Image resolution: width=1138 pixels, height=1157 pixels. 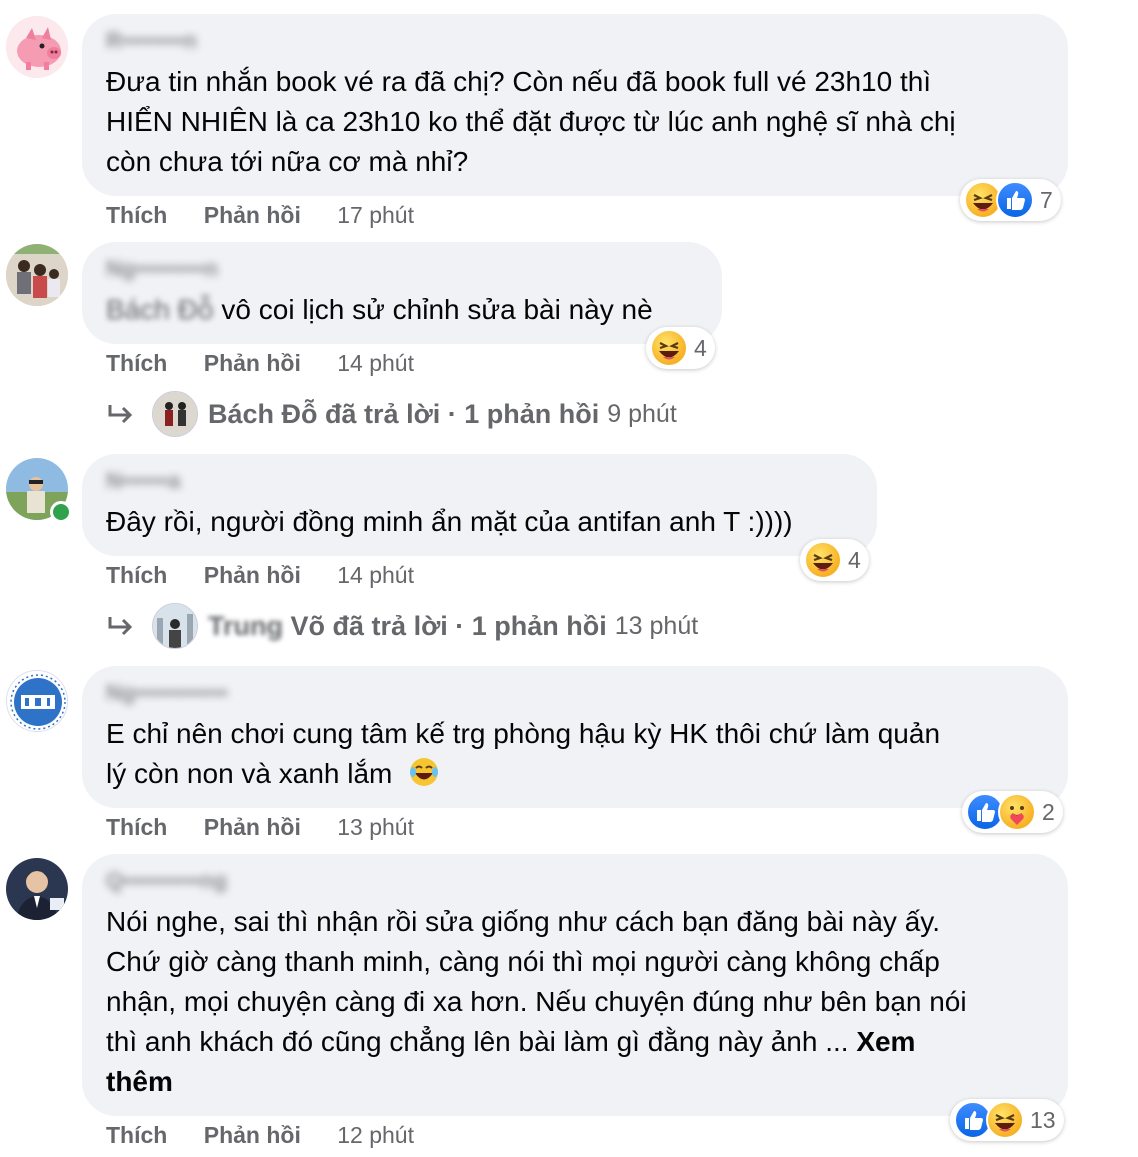 What do you see at coordinates (245, 625) in the screenshot?
I see `reply-author: Trung` at bounding box center [245, 625].